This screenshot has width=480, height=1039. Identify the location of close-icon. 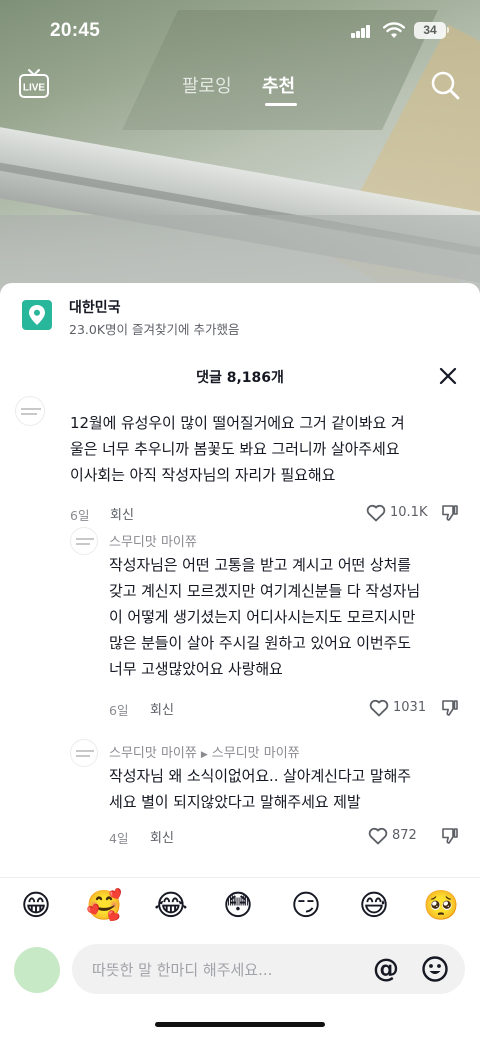
(448, 376).